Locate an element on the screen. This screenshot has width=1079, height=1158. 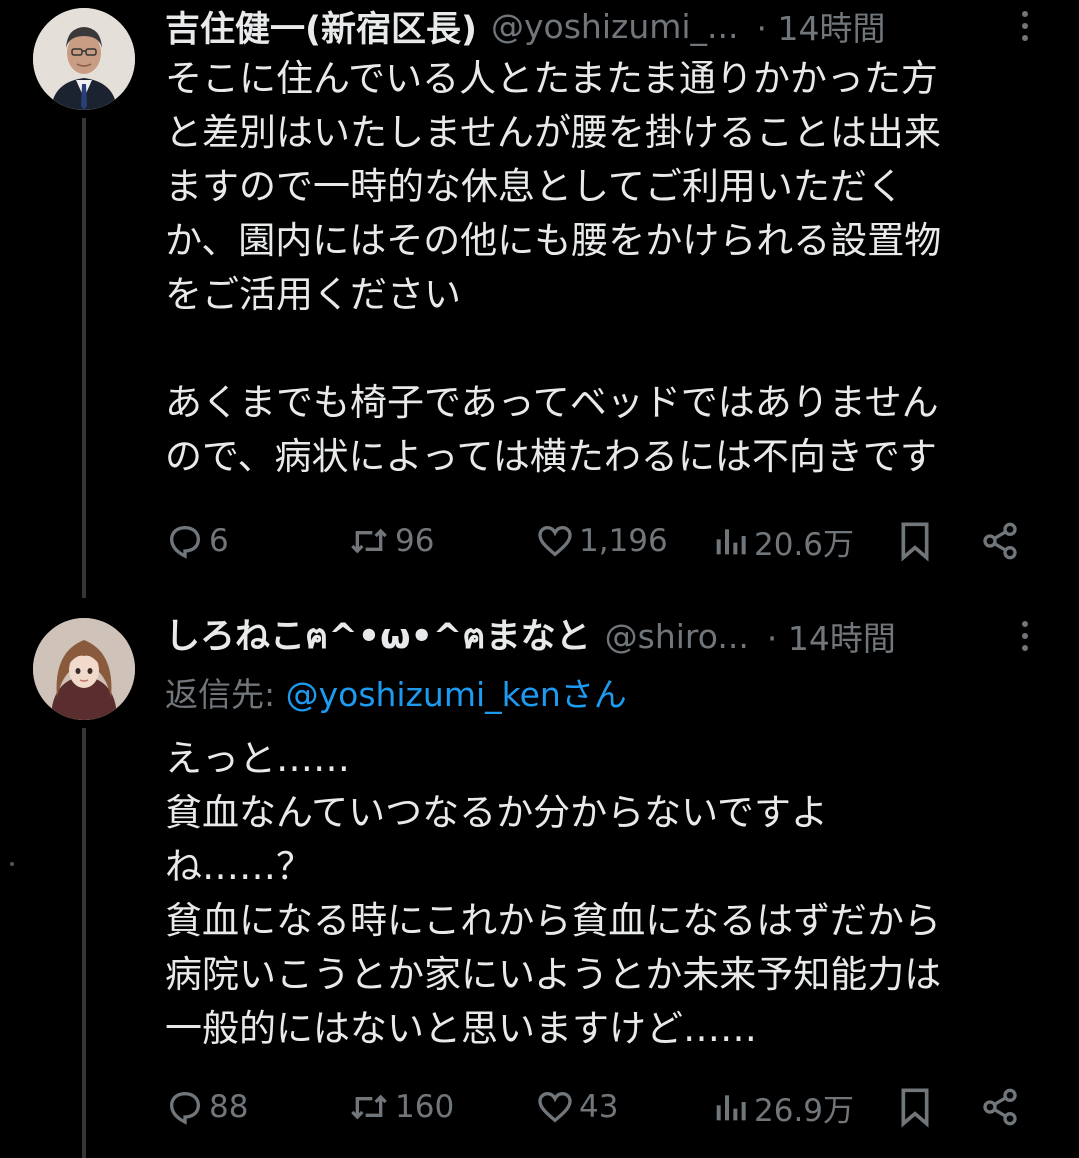
tweet-actions: 88 160 43 26.9万 is located at coordinates (605, 1107).